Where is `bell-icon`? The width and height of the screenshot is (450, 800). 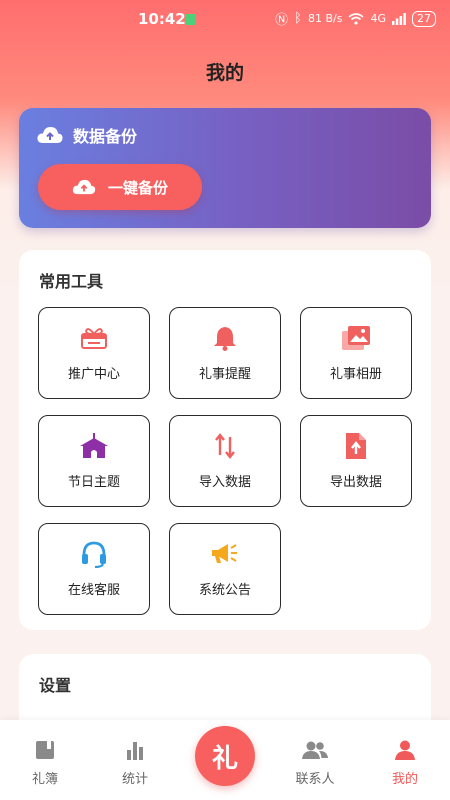 bell-icon is located at coordinates (225, 338).